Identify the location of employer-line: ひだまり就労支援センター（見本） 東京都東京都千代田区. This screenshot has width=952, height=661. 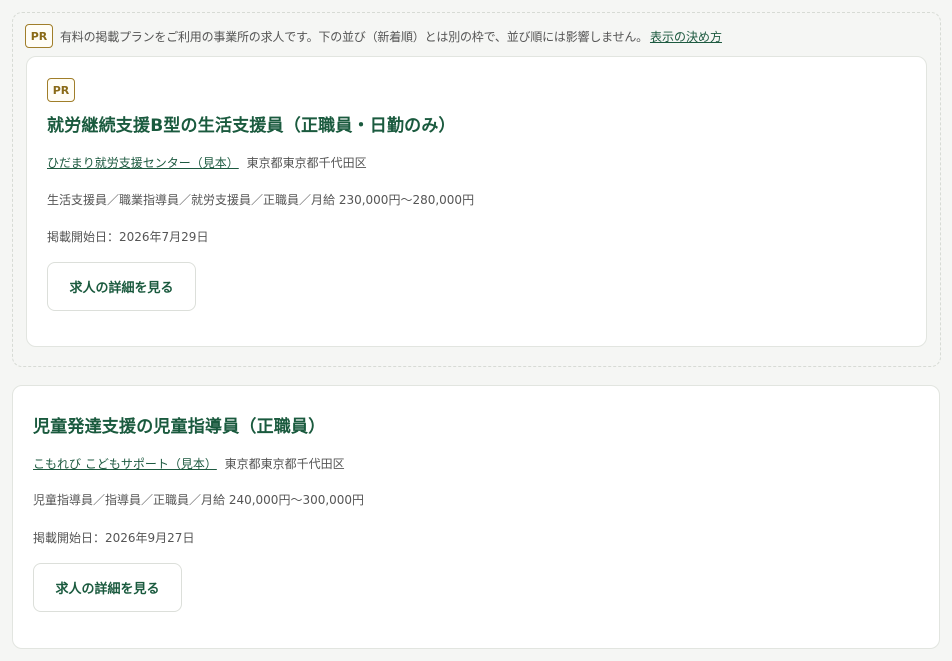
(207, 162).